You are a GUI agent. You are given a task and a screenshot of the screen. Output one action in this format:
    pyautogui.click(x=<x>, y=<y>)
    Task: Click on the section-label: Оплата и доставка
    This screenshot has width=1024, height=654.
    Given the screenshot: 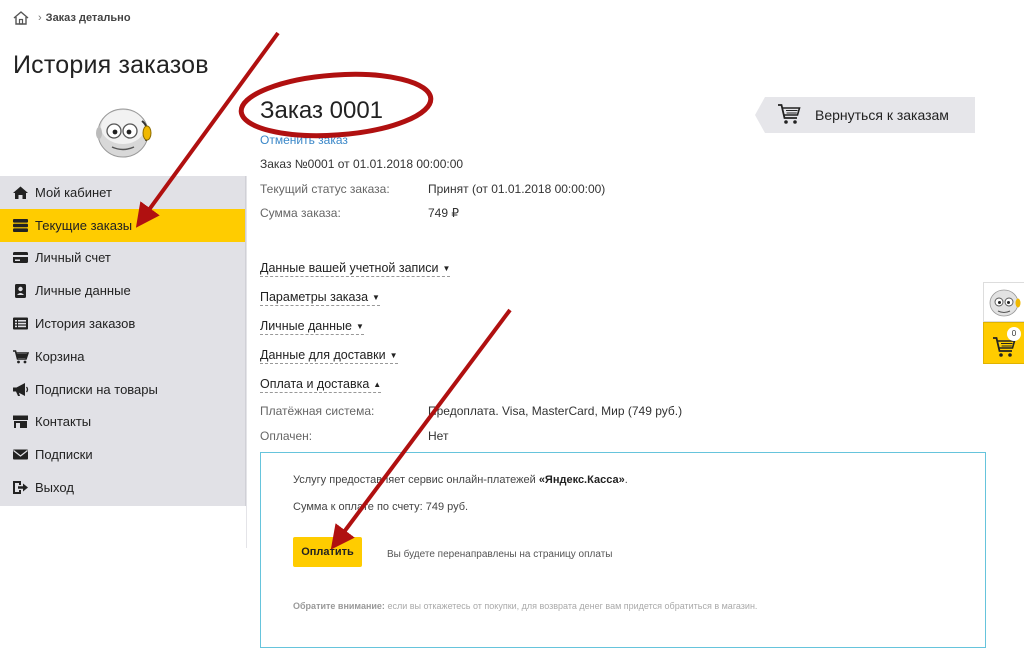 What is the action you would take?
    pyautogui.click(x=315, y=384)
    